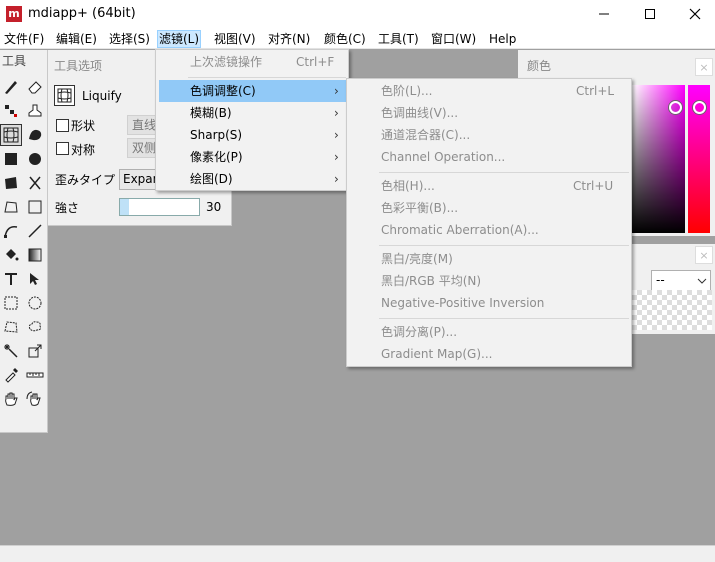 The height and width of the screenshot is (562, 715). What do you see at coordinates (35, 159) in the screenshot?
I see `circle-fill-icon` at bounding box center [35, 159].